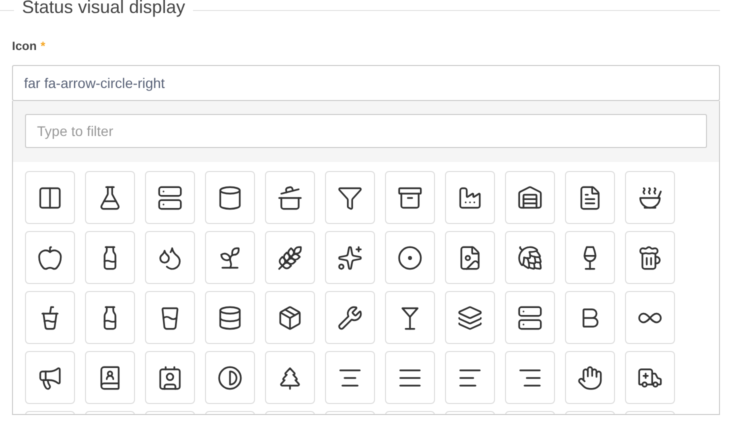  I want to click on required-mark: *, so click(43, 46).